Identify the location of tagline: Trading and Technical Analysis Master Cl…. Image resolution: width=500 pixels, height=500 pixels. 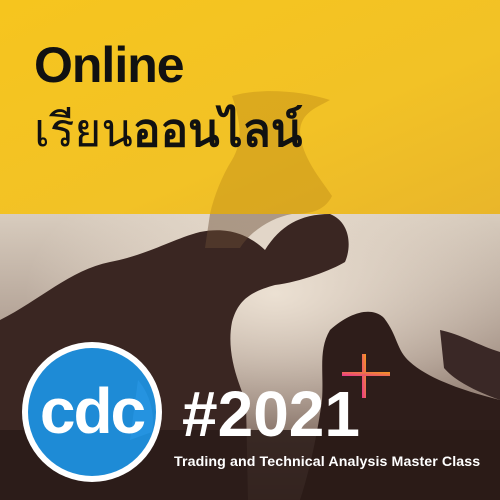
(327, 462).